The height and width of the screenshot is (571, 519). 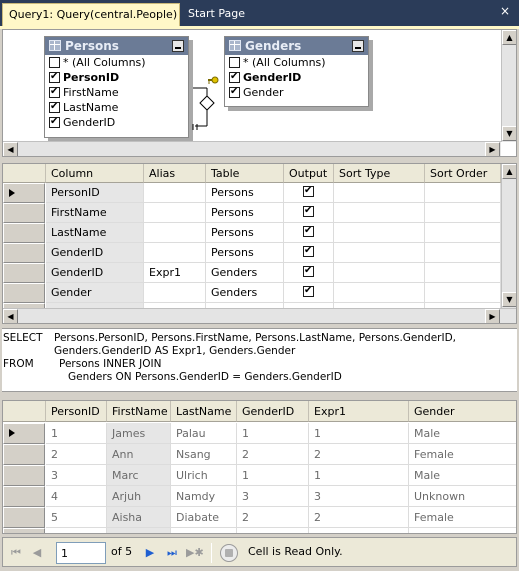 I want to click on diagram-horizontal-scrollbar: ◀ ▶, so click(x=252, y=148).